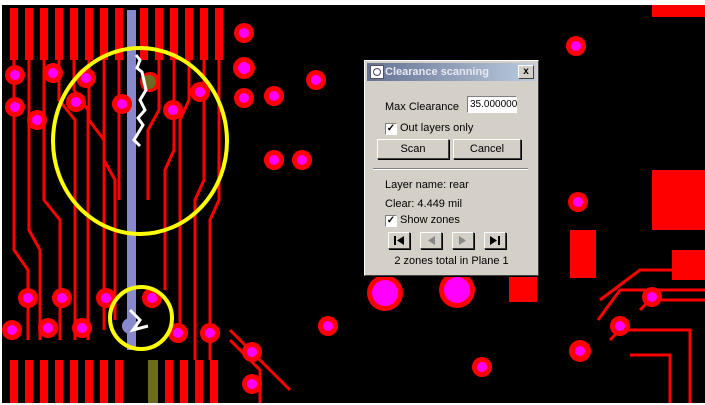 This screenshot has height=405, width=705. I want to click on last-icon, so click(495, 240).